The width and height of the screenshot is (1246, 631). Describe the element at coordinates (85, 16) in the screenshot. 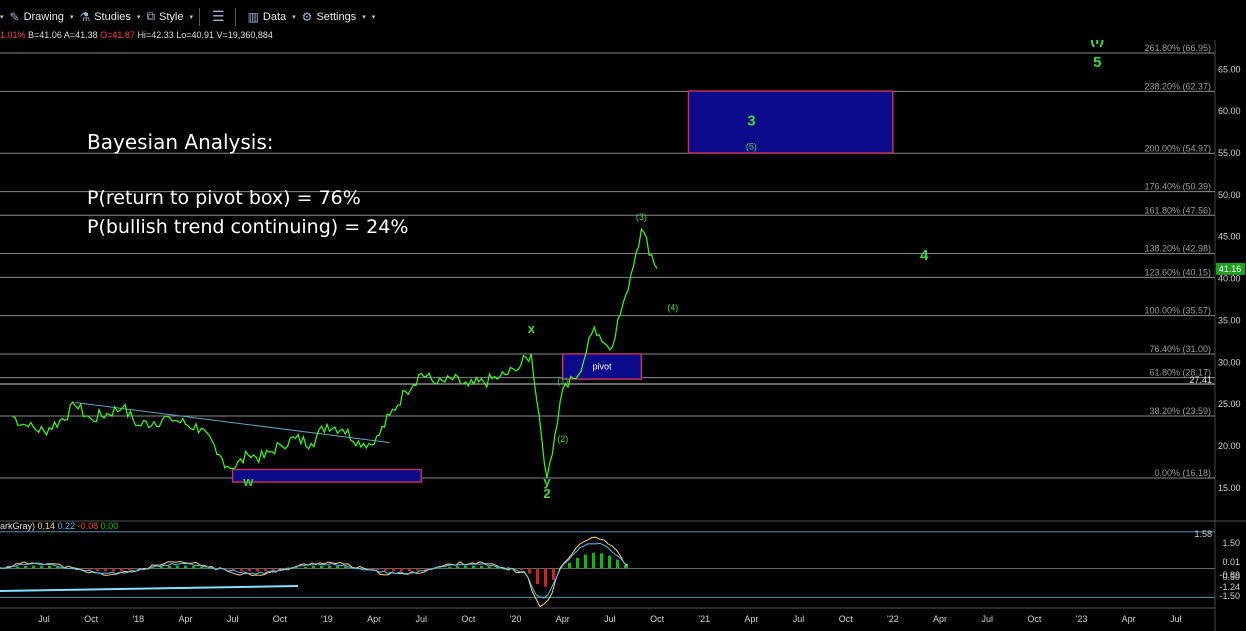

I see `flask-icon: ⚗` at that location.